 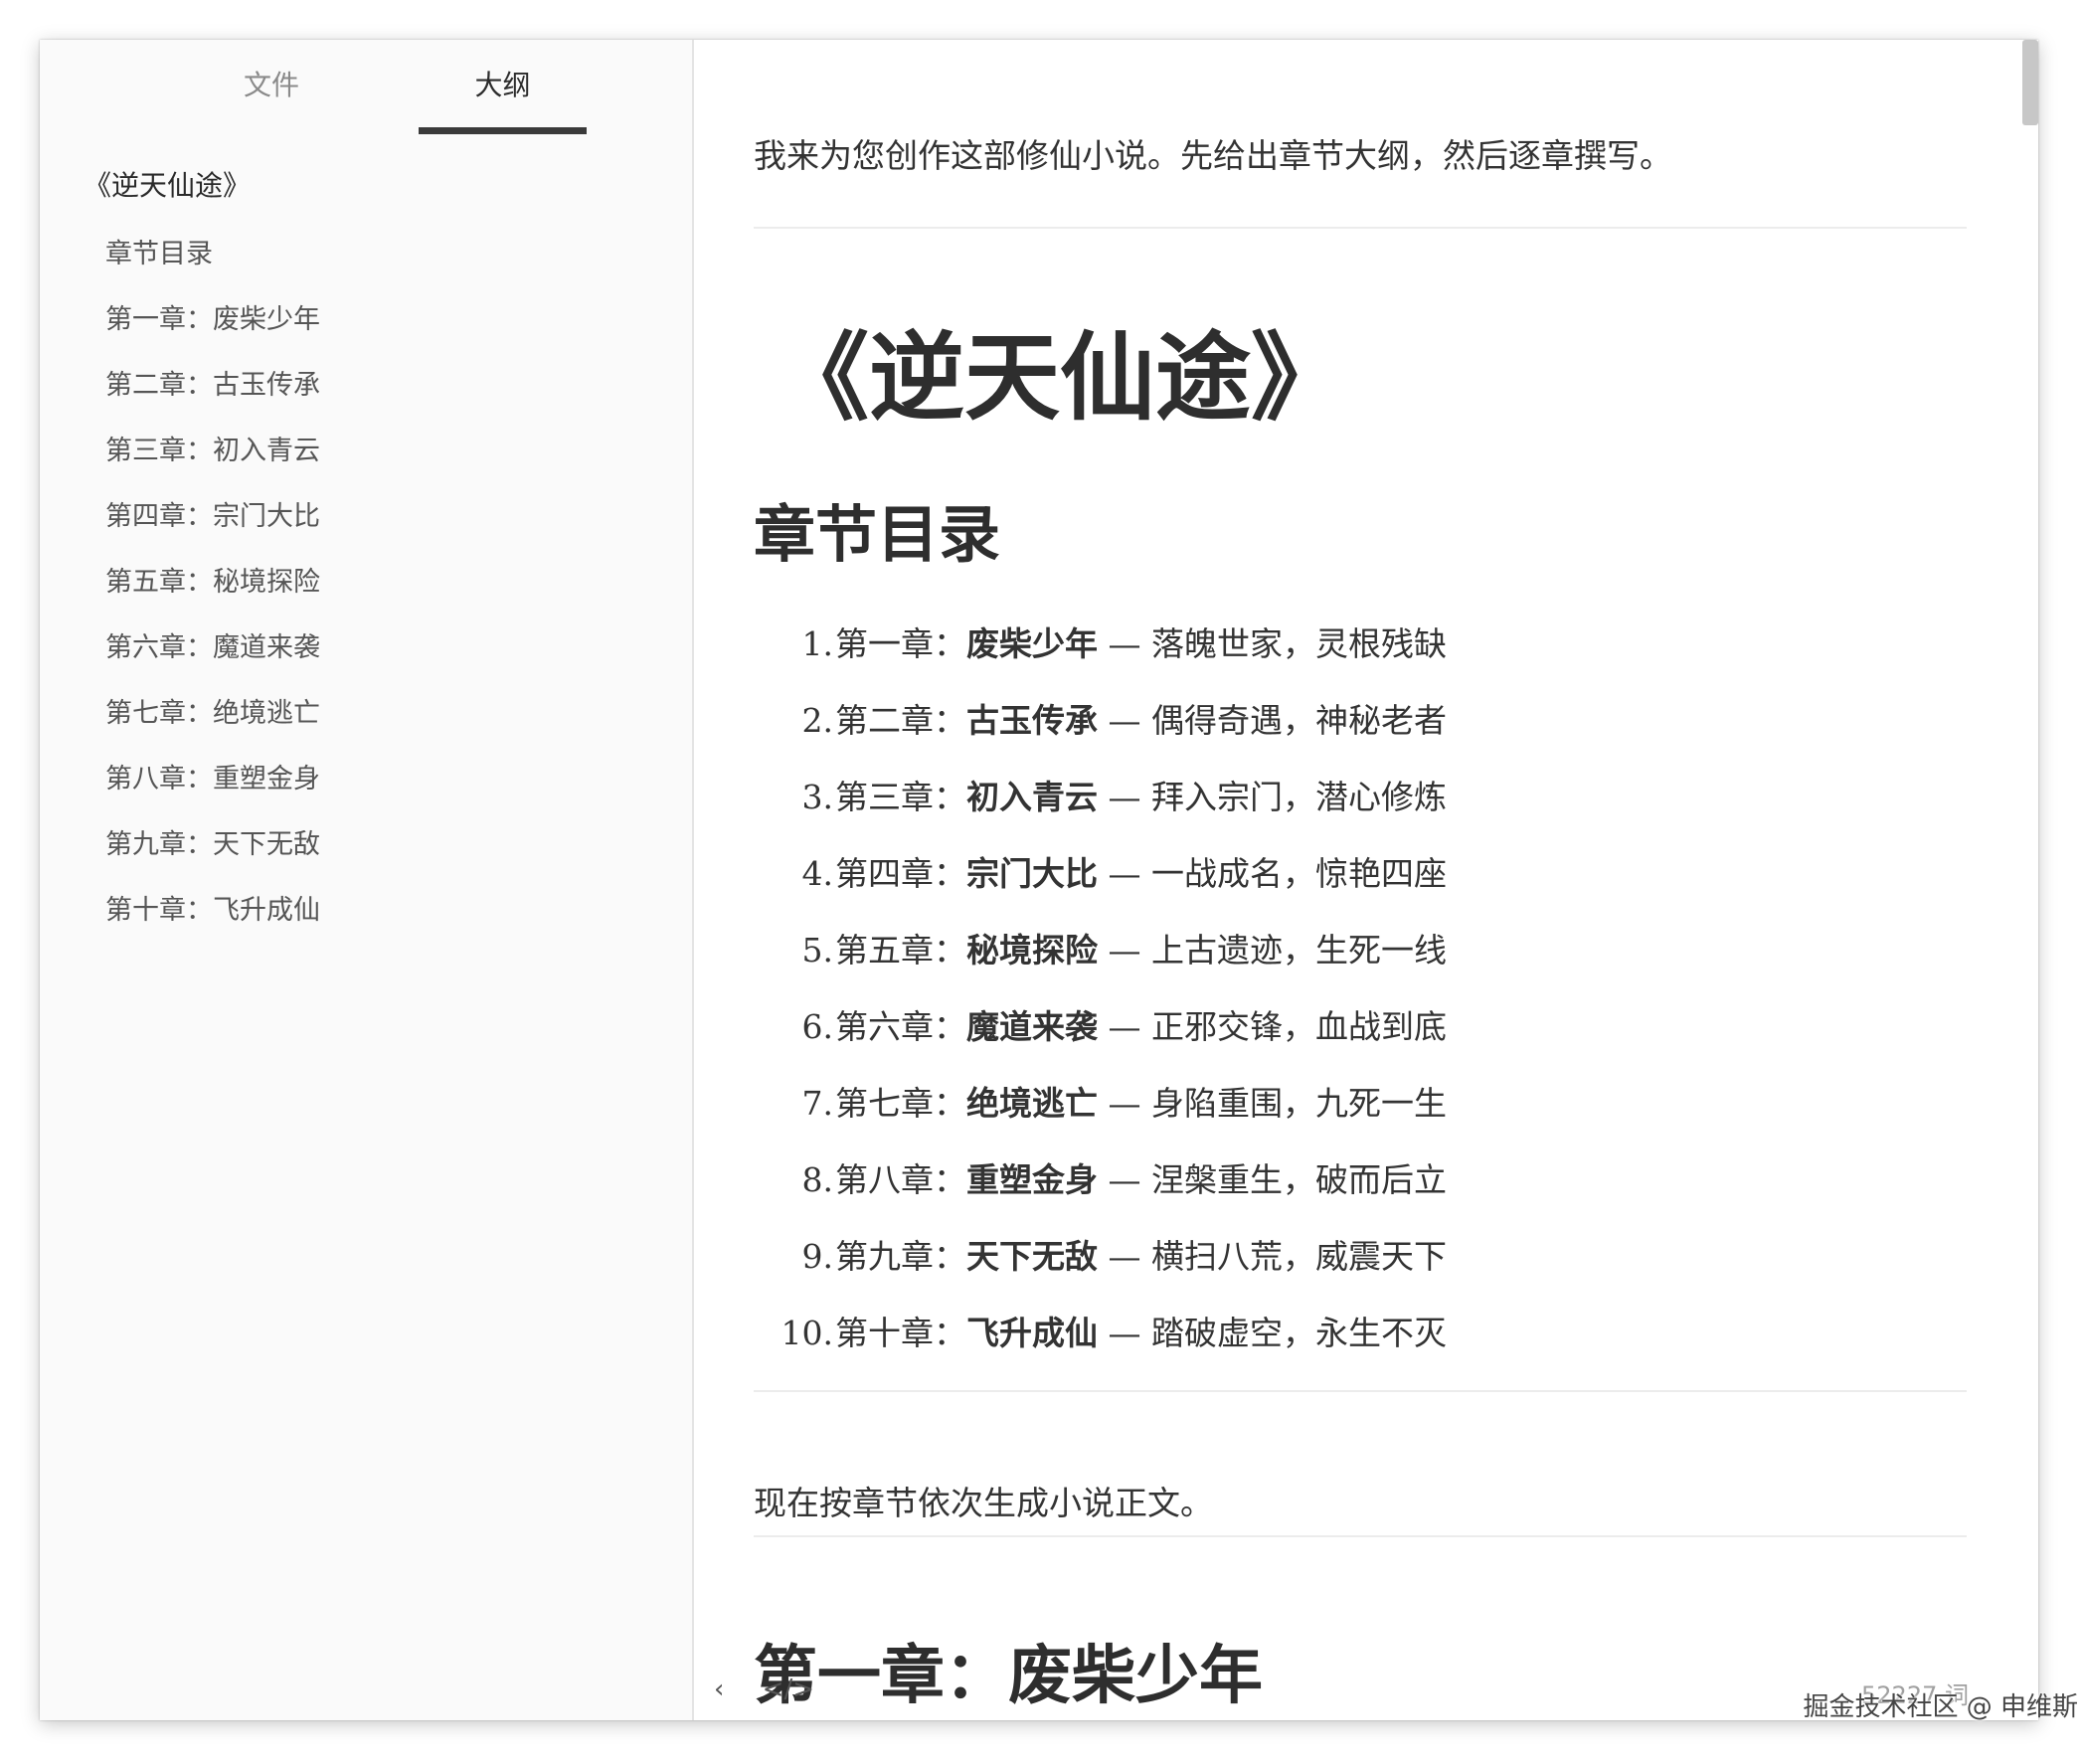 I want to click on toc-prefix: 第七章：, so click(x=901, y=1103).